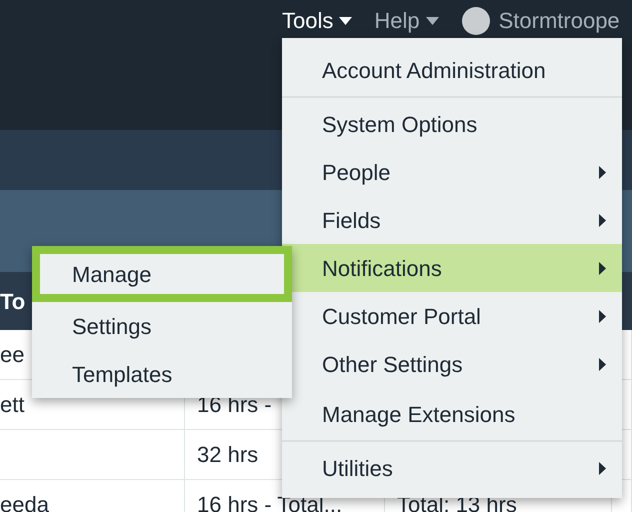 This screenshot has width=632, height=512. What do you see at coordinates (227, 455) in the screenshot?
I see `table-cell-text: 32 hrs` at bounding box center [227, 455].